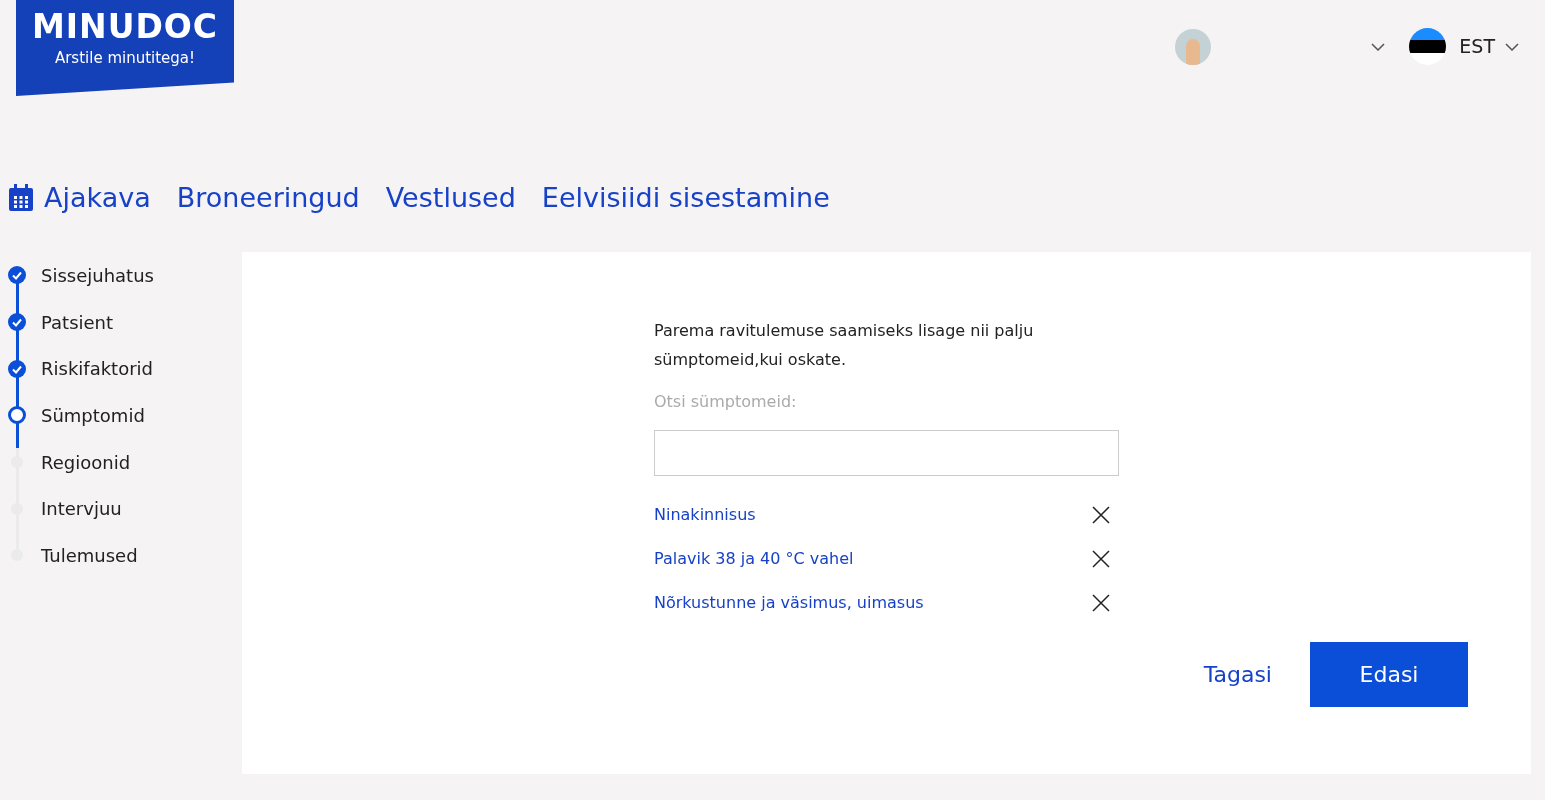 This screenshot has height=800, width=1545. I want to click on nav-link: Ajakava, so click(79, 198).